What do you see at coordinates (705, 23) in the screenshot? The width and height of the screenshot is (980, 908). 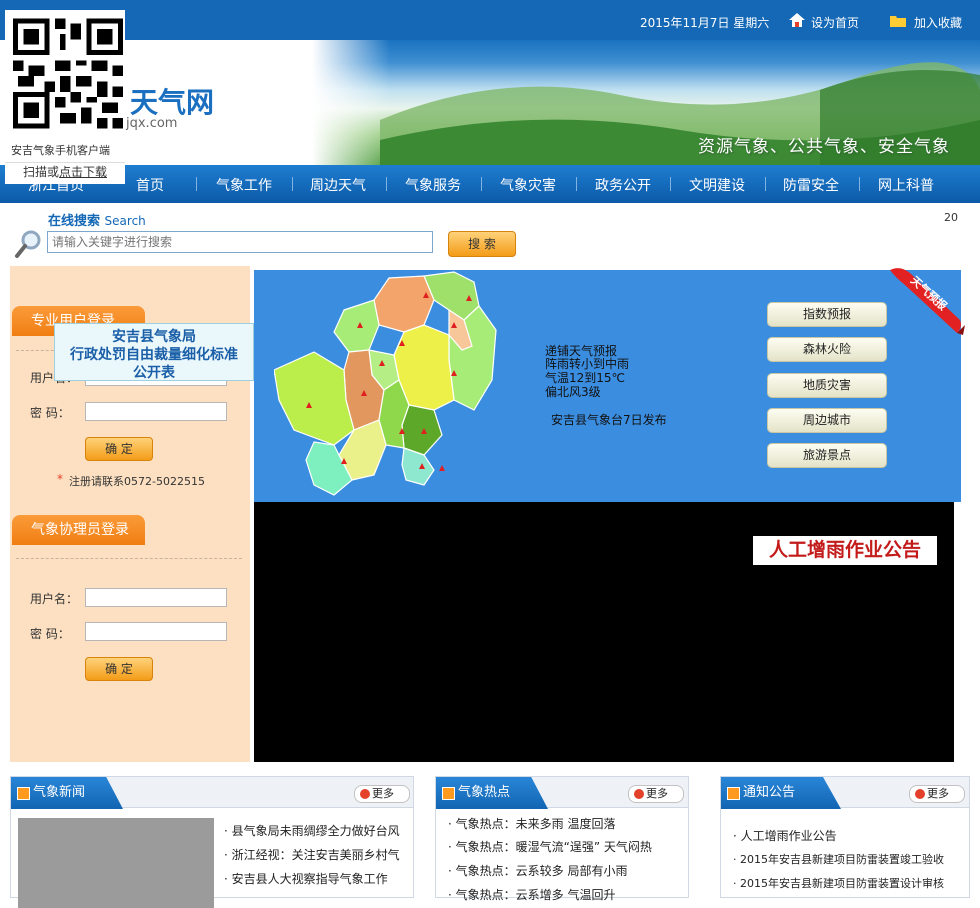 I see `current-date: 2015年11月7日 星期六` at bounding box center [705, 23].